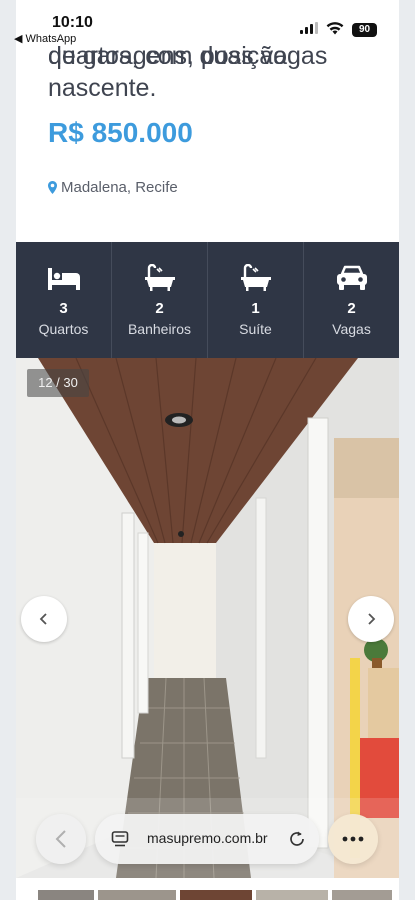 The height and width of the screenshot is (900, 415). I want to click on location-text: Madalena, Recife, so click(119, 187).